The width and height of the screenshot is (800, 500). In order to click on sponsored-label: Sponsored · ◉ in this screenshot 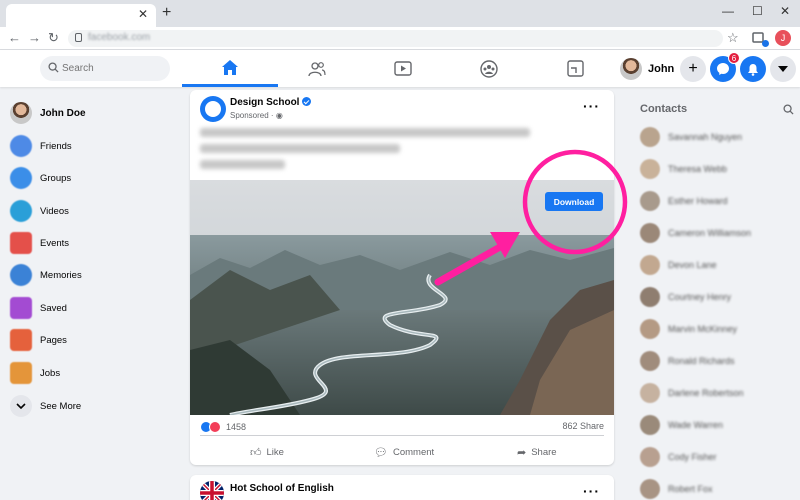, I will do `click(256, 115)`.